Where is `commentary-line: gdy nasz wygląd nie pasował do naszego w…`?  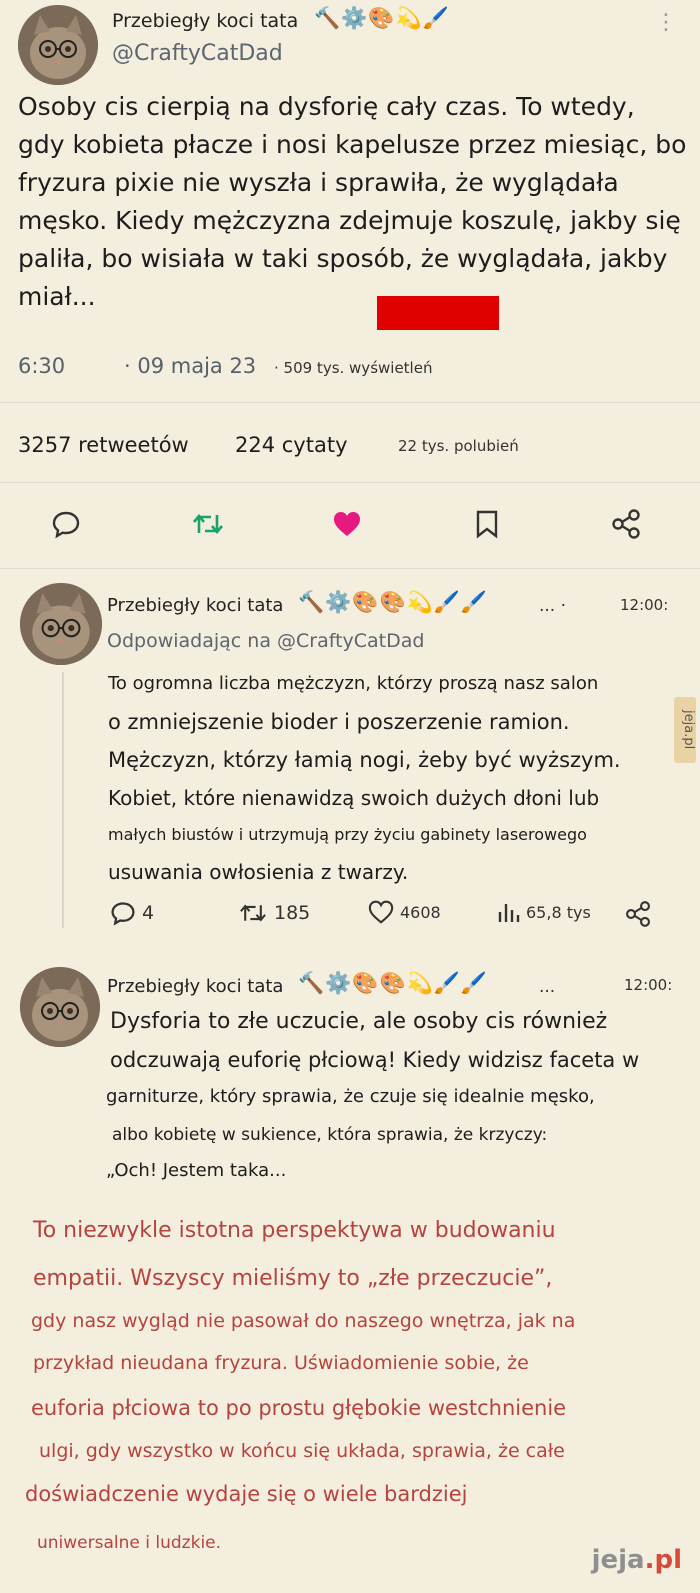
commentary-line: gdy nasz wygląd nie pasował do naszego w… is located at coordinates (303, 1321).